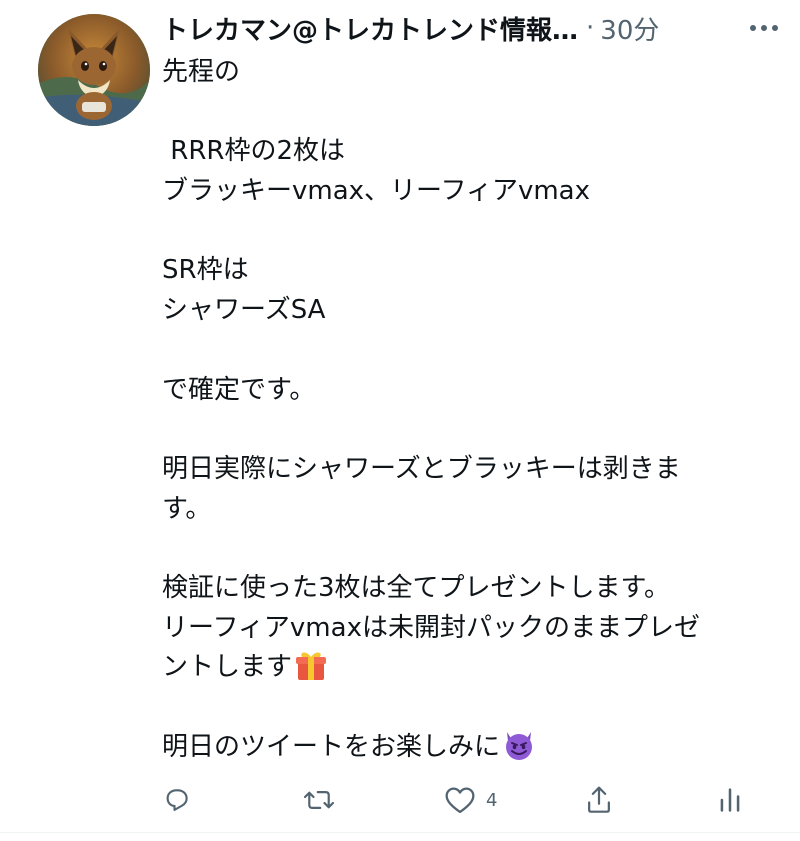 This screenshot has width=800, height=841. I want to click on tweet-header: トレカマン@トレカトレンド情報… · 30分, so click(474, 28).